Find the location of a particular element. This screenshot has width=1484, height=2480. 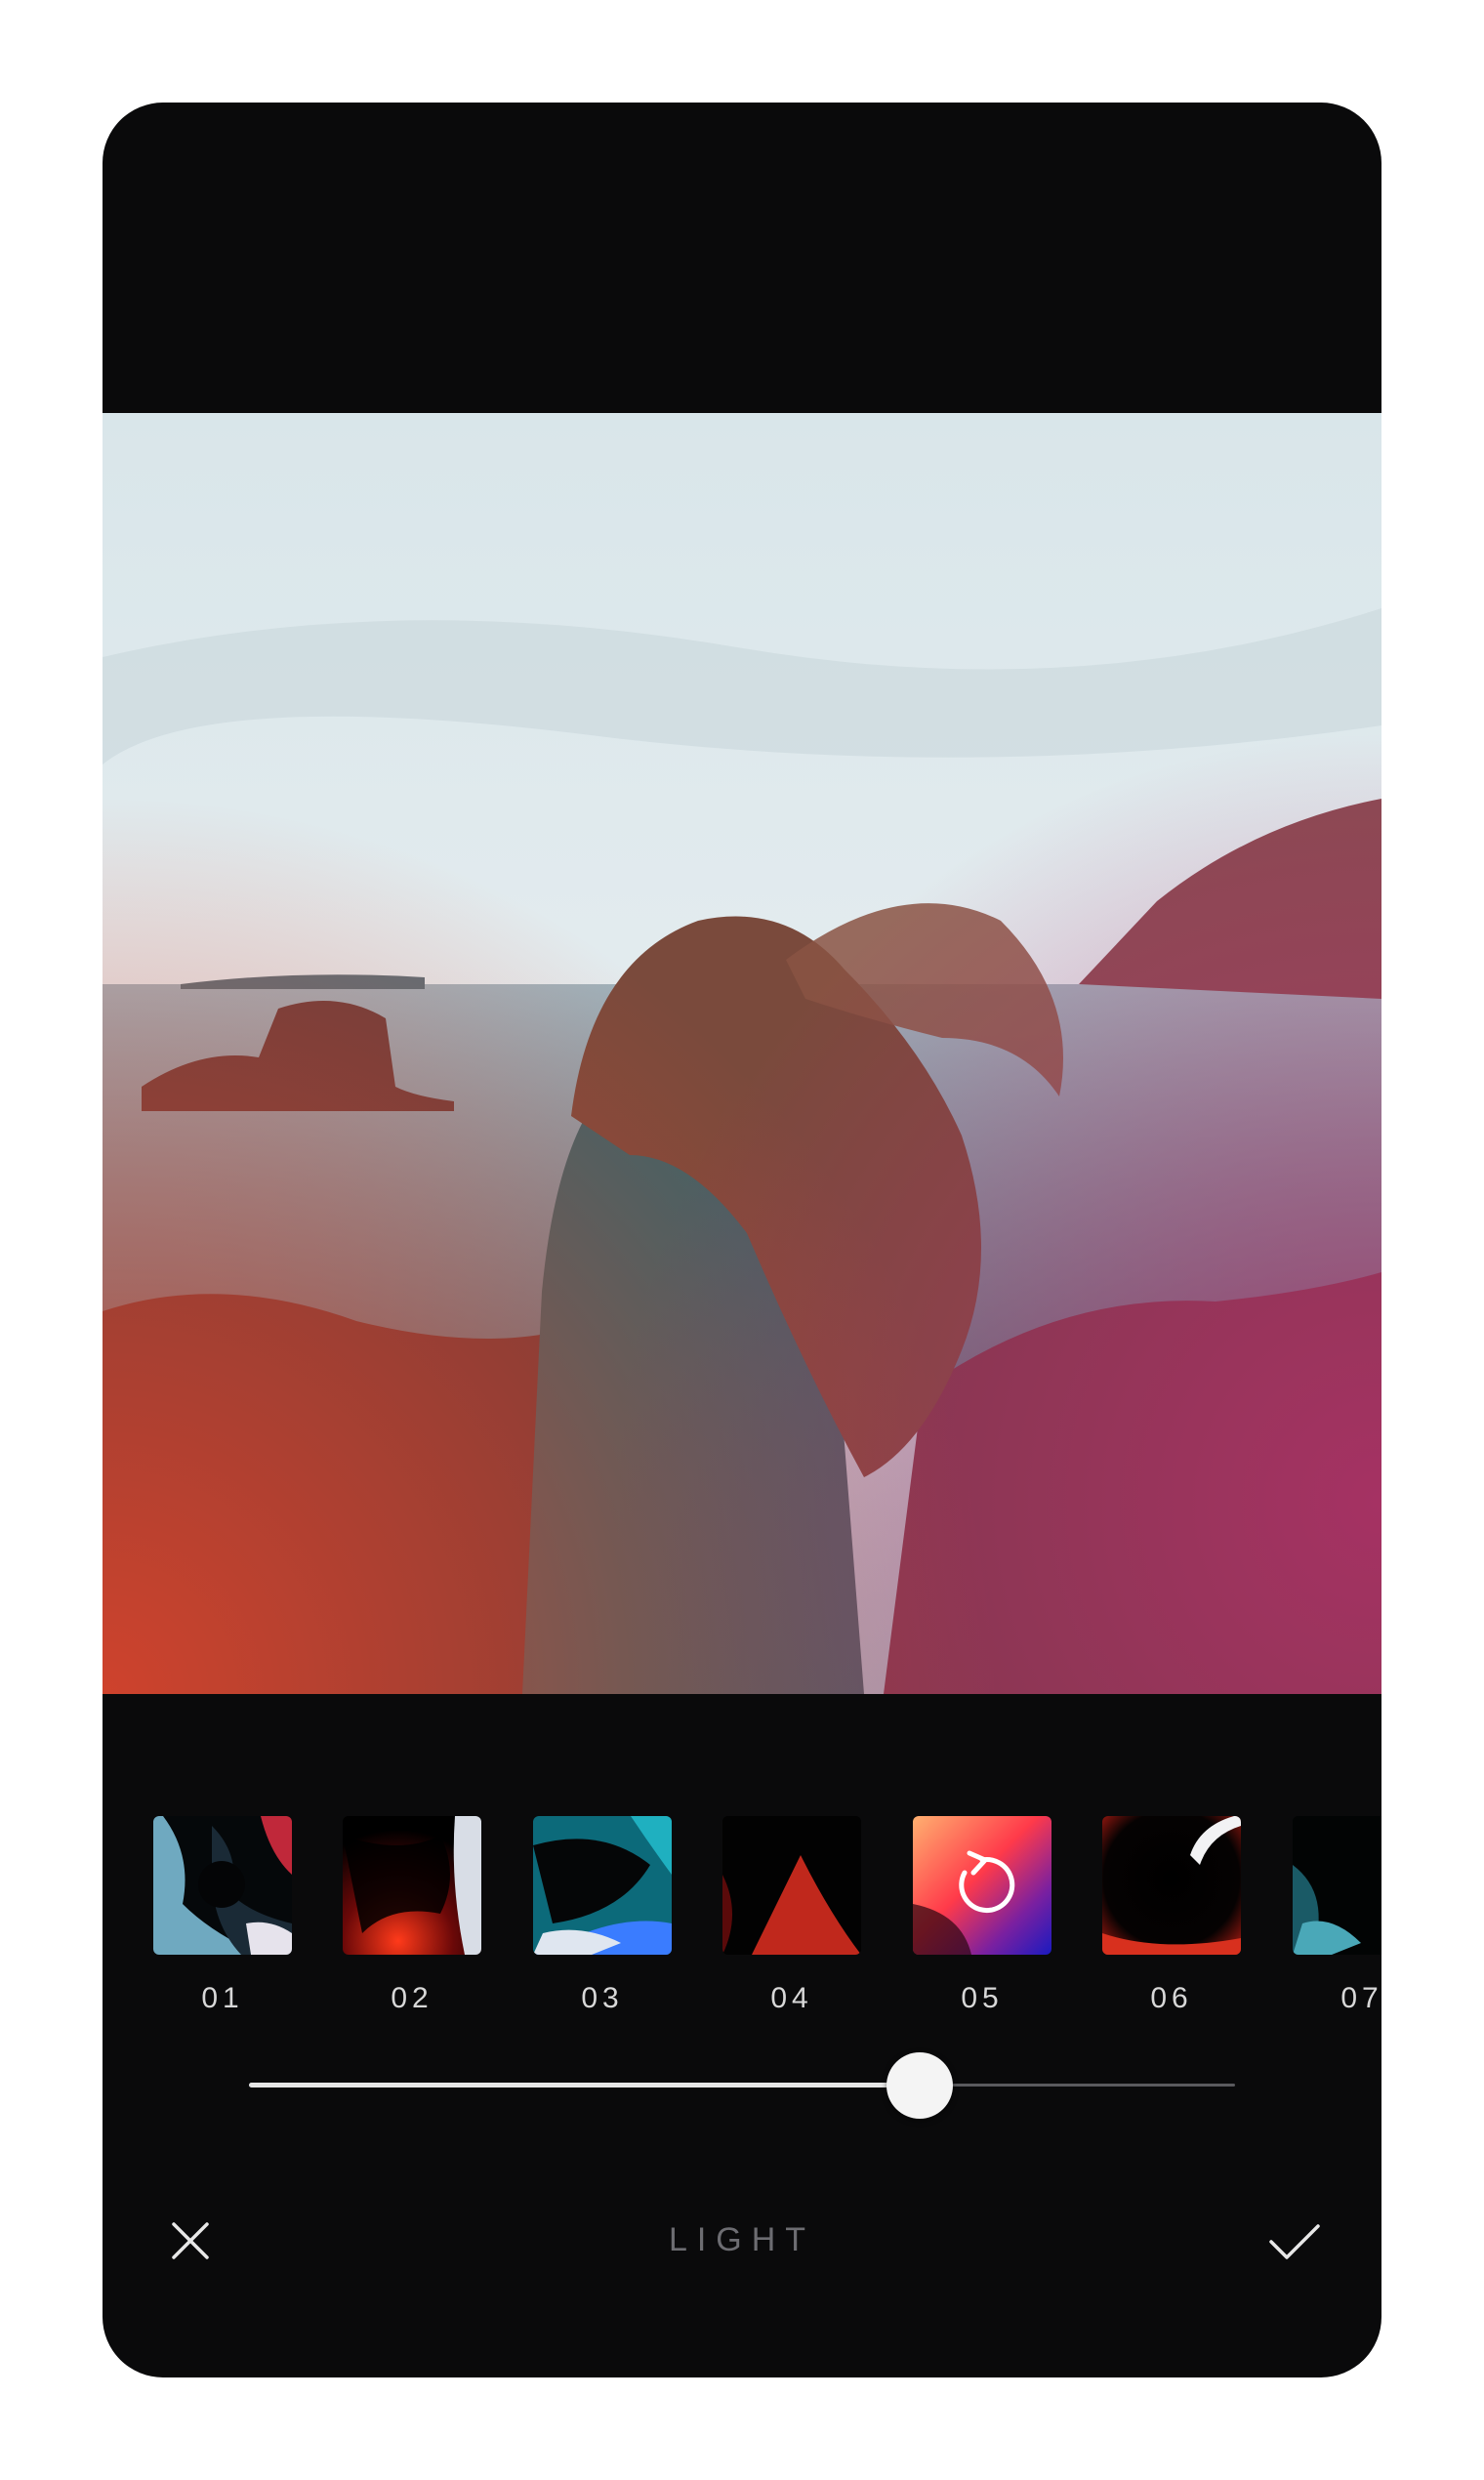

slider-fill is located at coordinates (584, 2085).